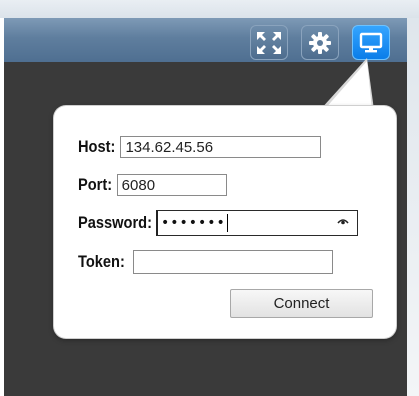 The width and height of the screenshot is (419, 396). Describe the element at coordinates (233, 262) in the screenshot. I see `token-input` at that location.